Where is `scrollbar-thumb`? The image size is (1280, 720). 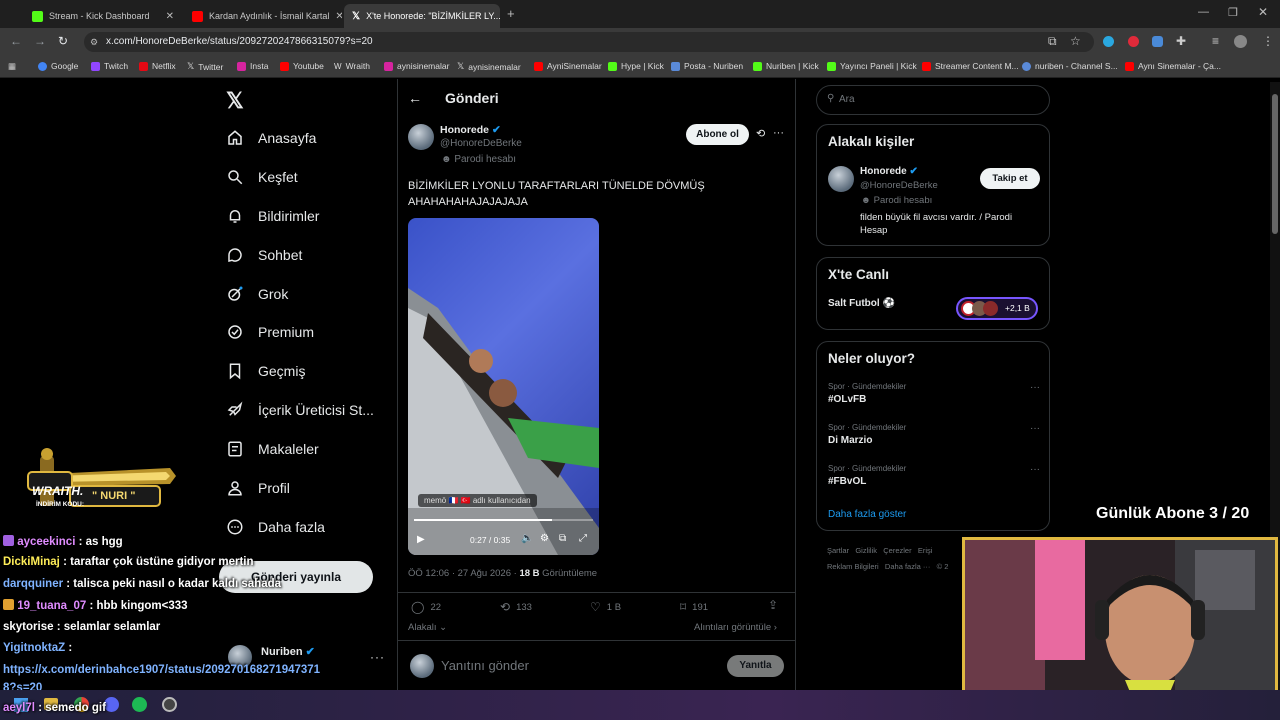 scrollbar-thumb is located at coordinates (1275, 164).